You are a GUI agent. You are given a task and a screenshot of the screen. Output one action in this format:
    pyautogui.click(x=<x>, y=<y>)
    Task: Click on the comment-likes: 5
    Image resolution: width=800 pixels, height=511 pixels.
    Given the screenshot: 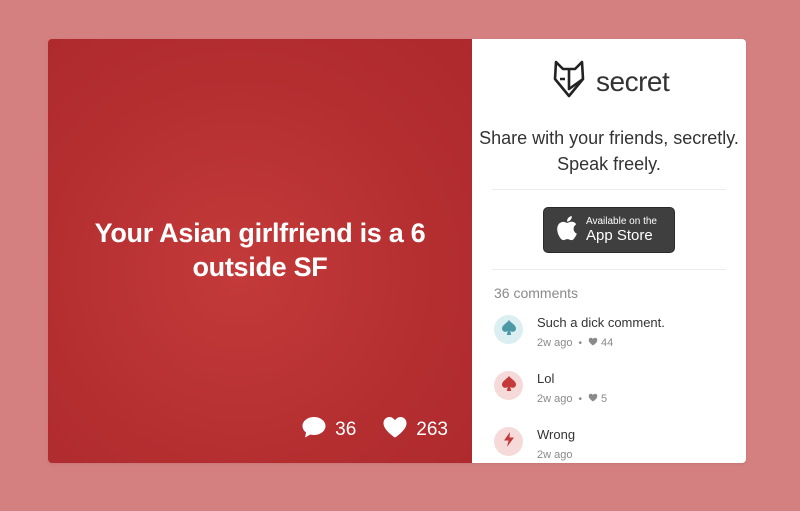 What is the action you would take?
    pyautogui.click(x=604, y=399)
    